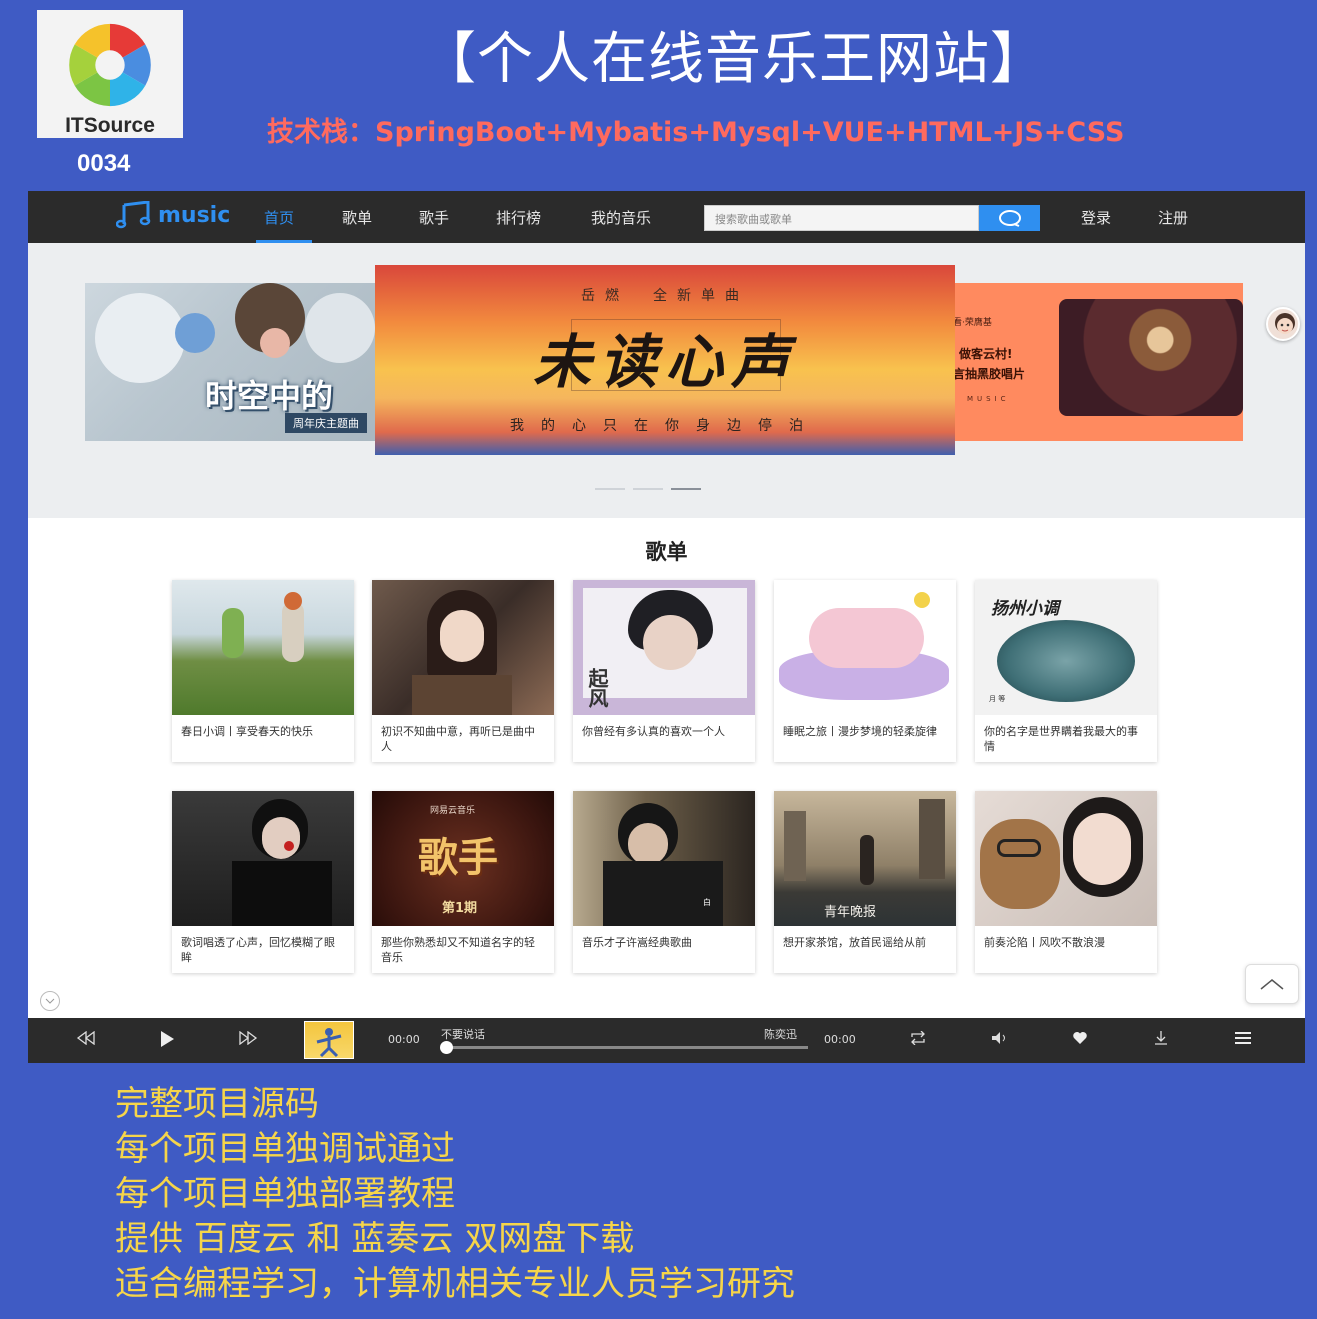 The width and height of the screenshot is (1317, 1319). What do you see at coordinates (841, 218) in the screenshot?
I see `search-input: 搜索歌曲或歌单` at bounding box center [841, 218].